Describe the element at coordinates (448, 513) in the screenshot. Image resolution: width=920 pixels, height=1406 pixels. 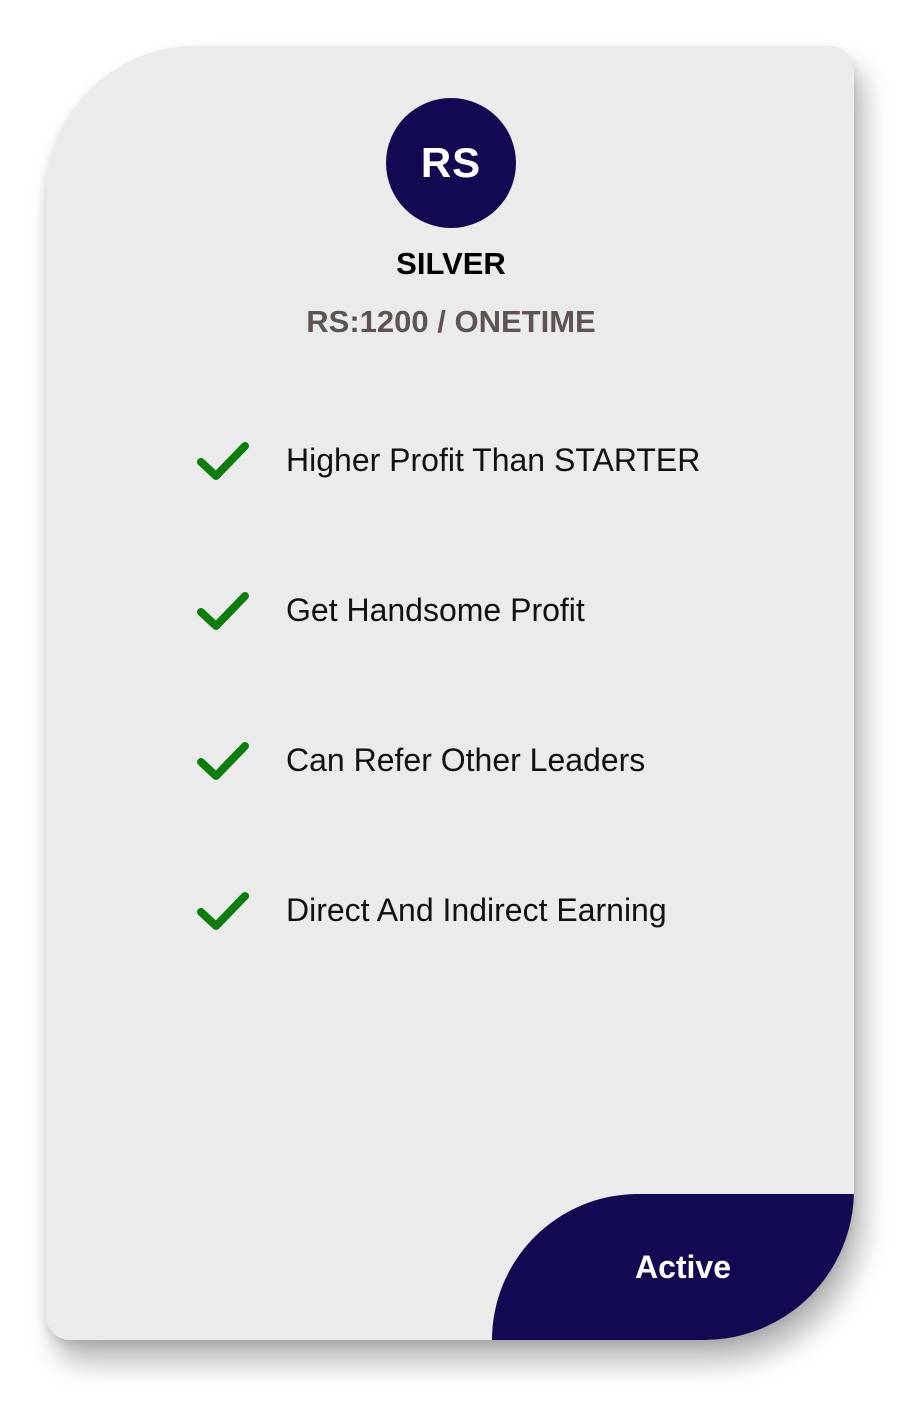
I see `feature-item: Higher Profit Than STARTER` at that location.